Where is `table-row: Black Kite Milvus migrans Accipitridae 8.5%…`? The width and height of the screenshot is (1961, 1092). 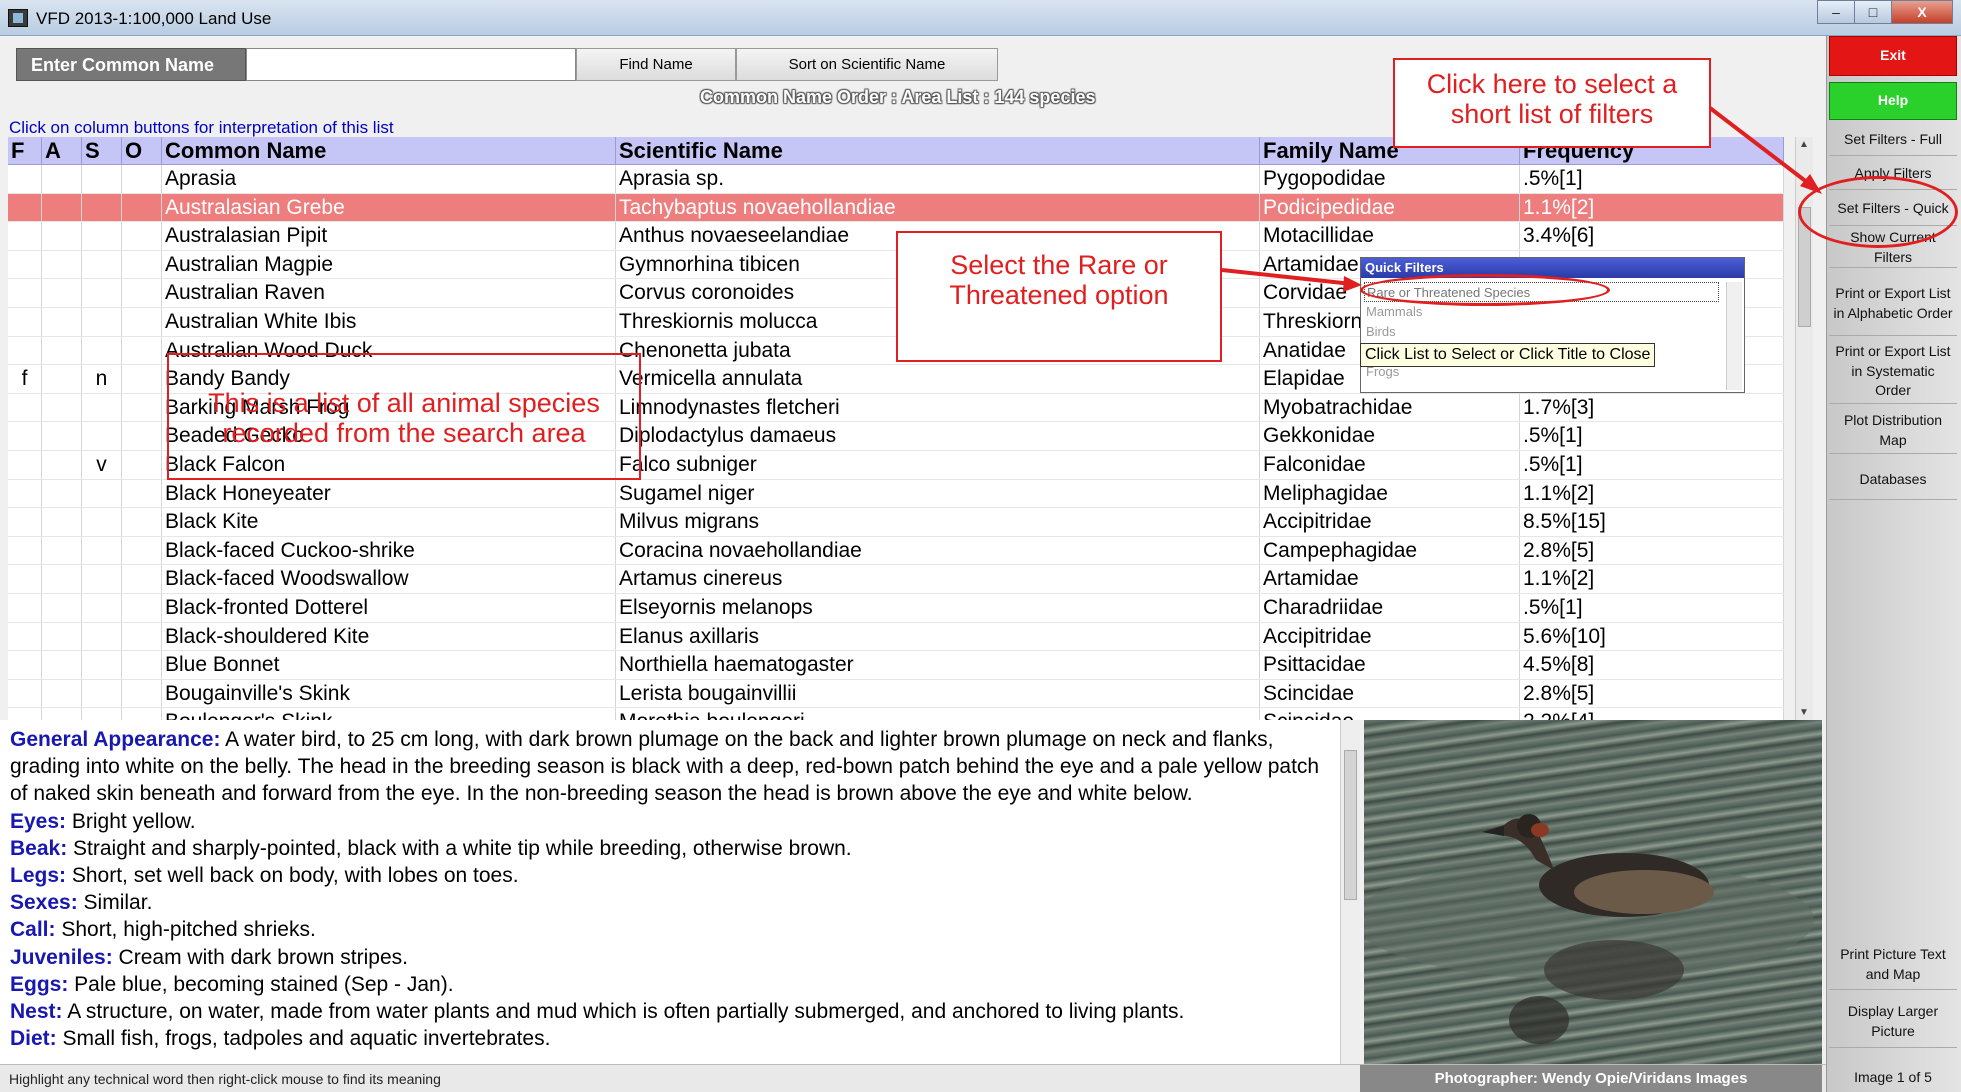
table-row: Black Kite Milvus migrans Accipitridae 8.5%… is located at coordinates (896, 522).